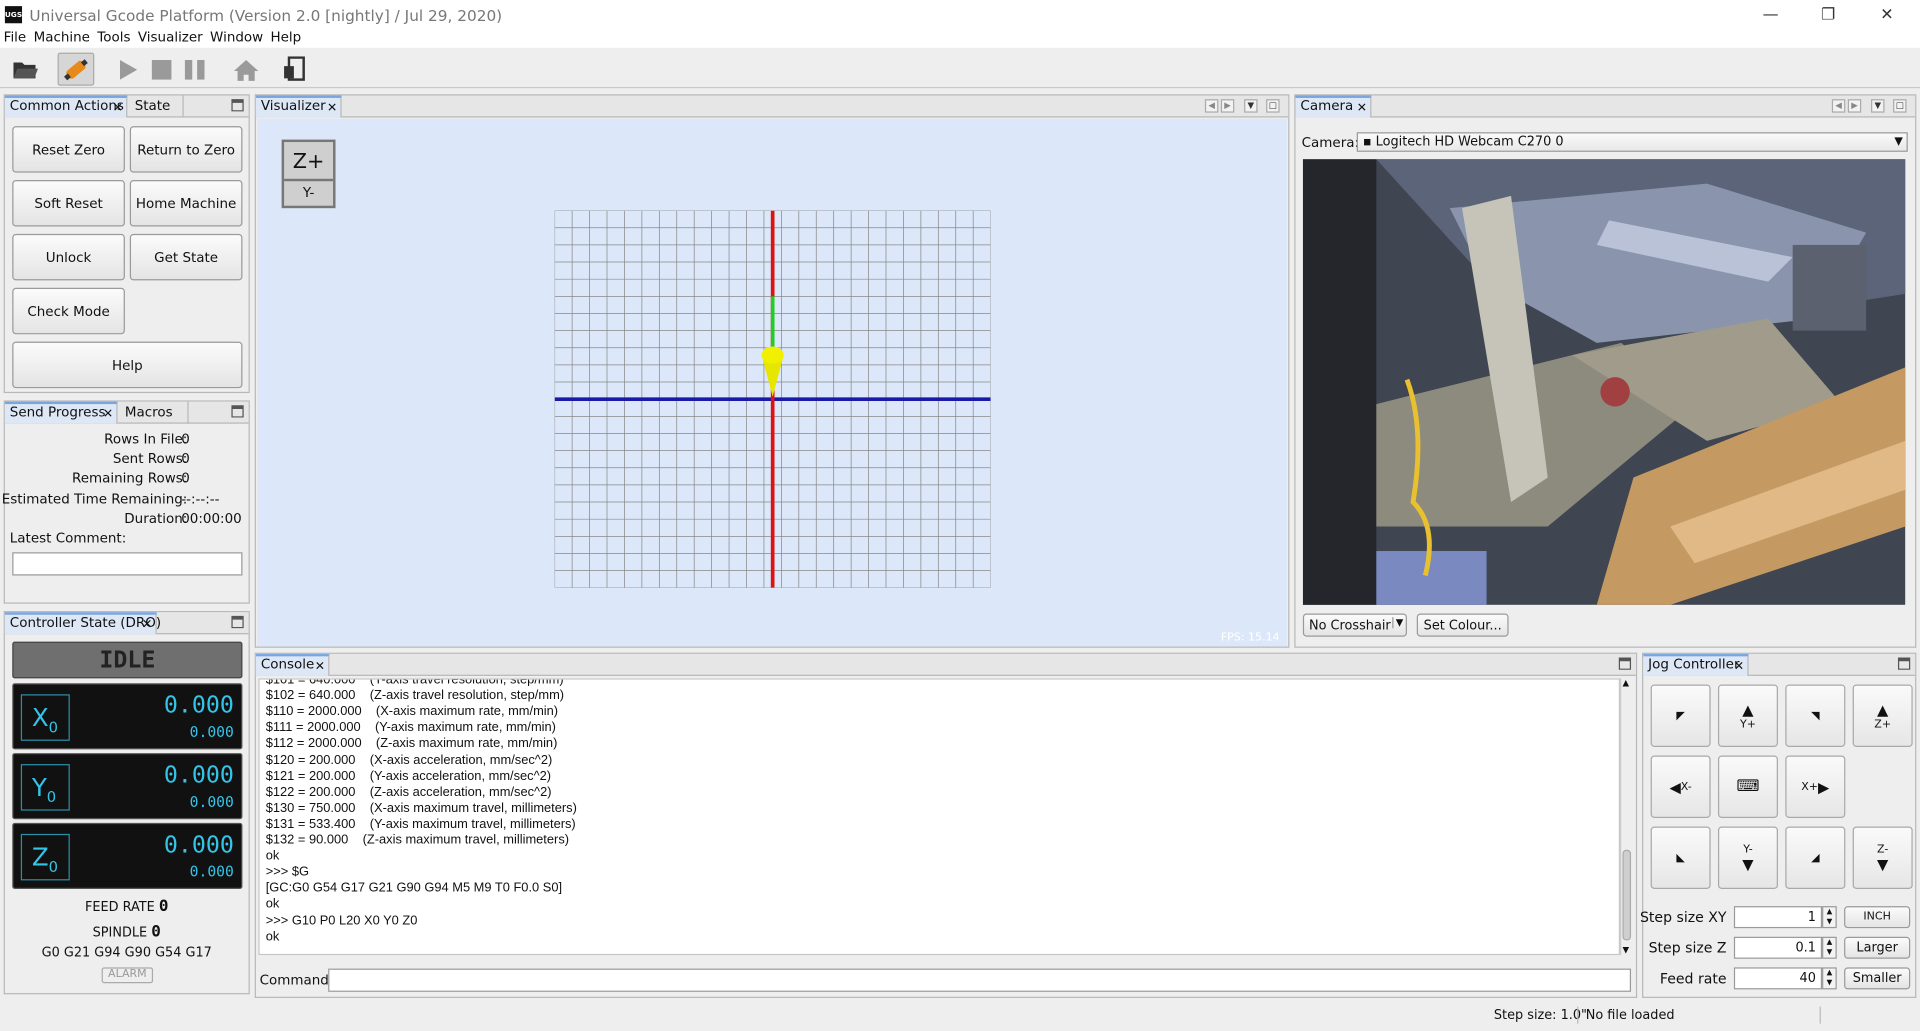  What do you see at coordinates (1680, 715) in the screenshot?
I see `jog-x-minus-y-plus-button: ◤` at bounding box center [1680, 715].